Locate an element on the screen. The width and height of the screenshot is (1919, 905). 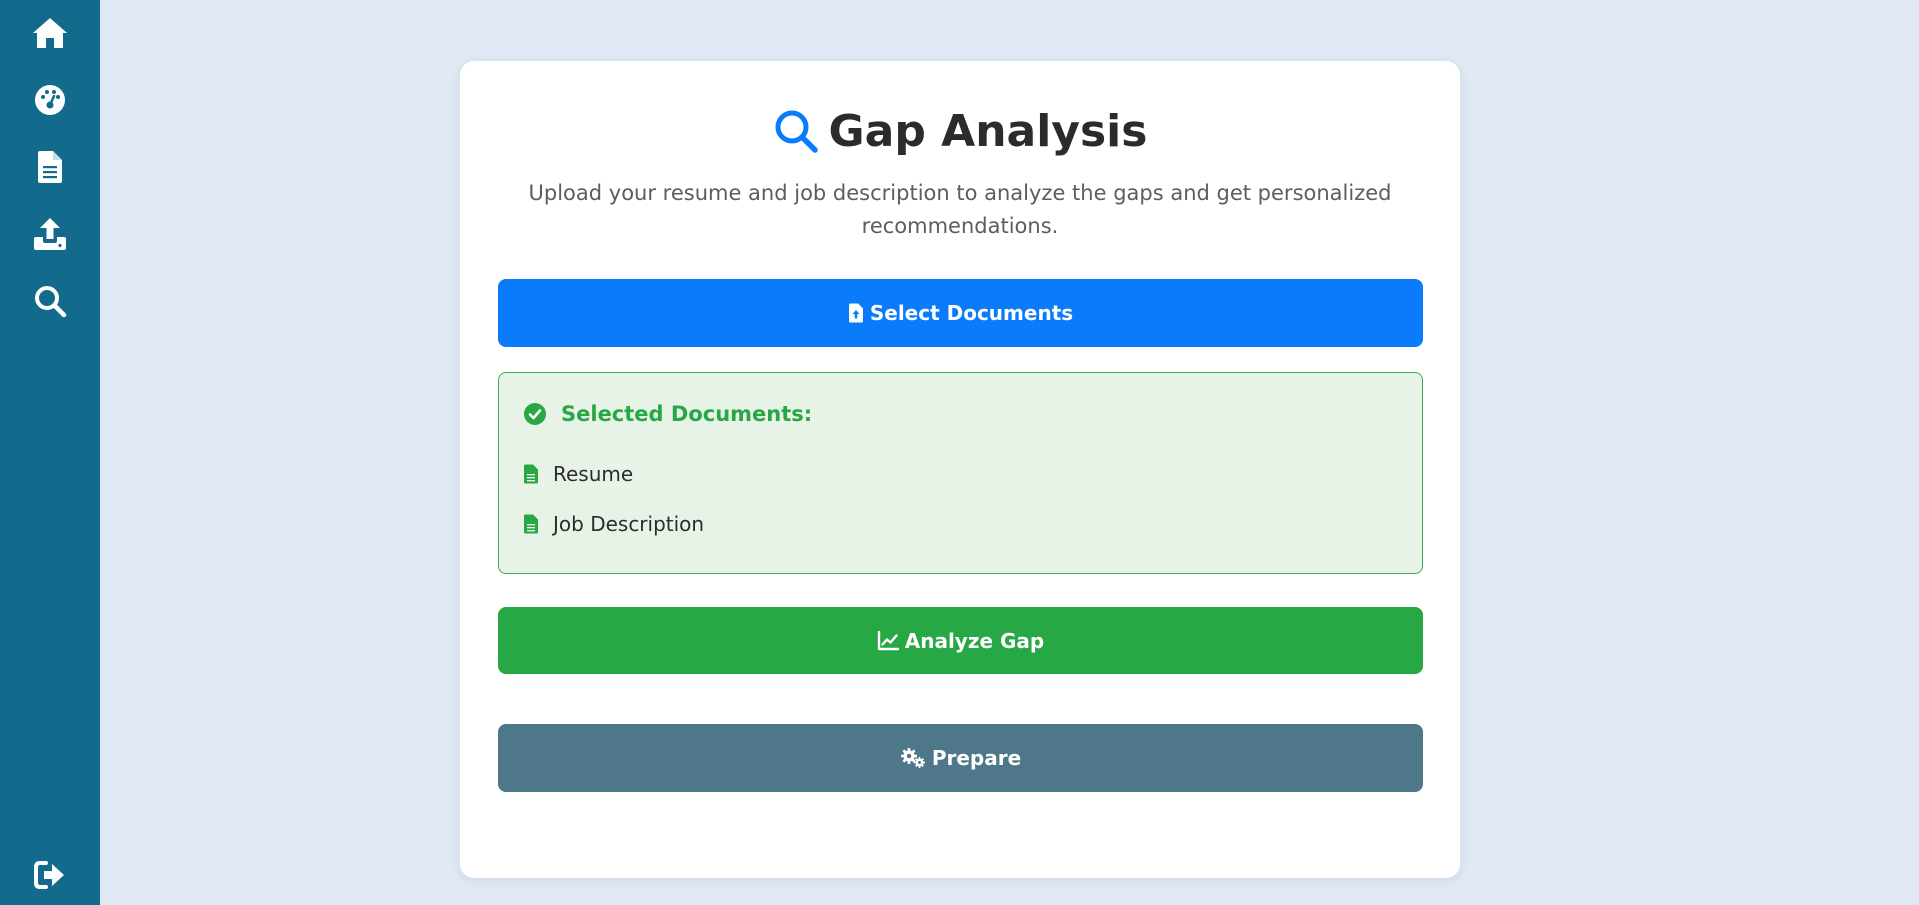
home-icon is located at coordinates (50, 33).